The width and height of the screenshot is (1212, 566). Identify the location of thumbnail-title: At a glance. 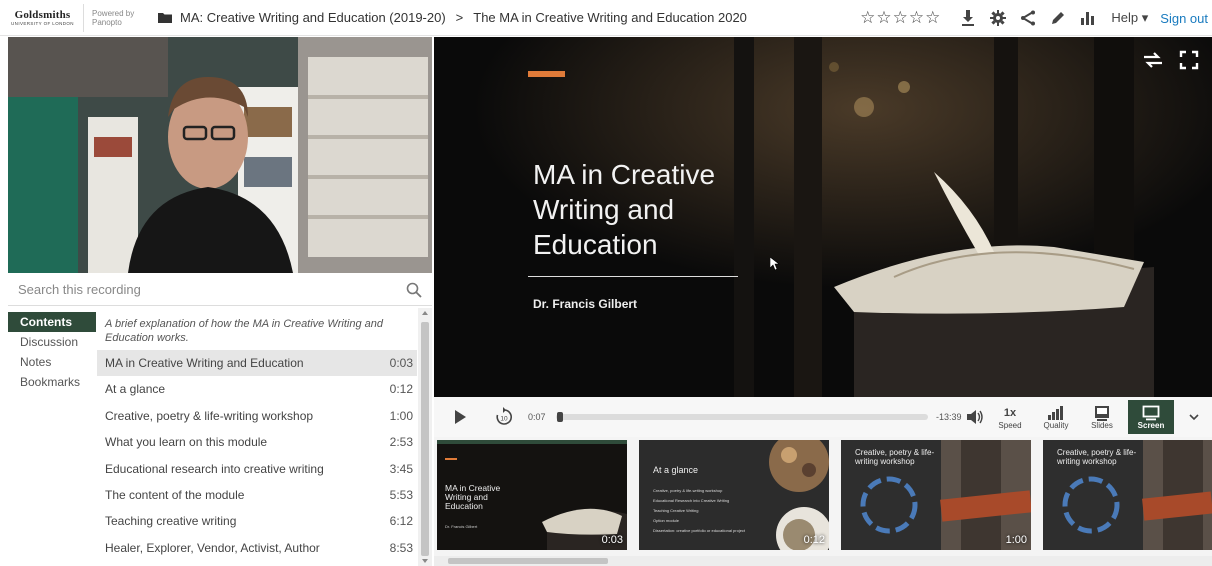
(676, 470).